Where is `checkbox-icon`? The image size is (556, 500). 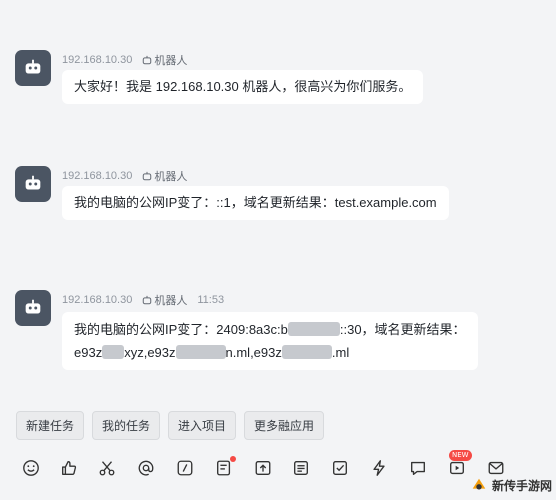
checkbox-icon is located at coordinates (340, 468).